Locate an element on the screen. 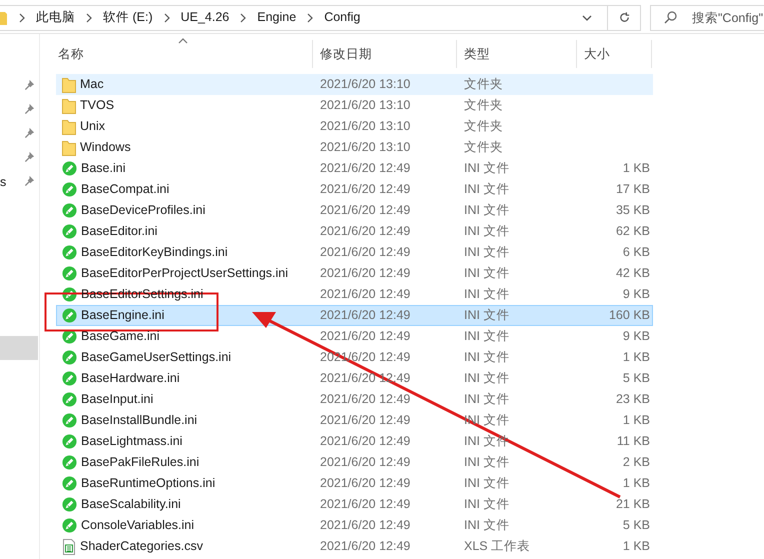  file-type: XLS 工作表 is located at coordinates (497, 547).